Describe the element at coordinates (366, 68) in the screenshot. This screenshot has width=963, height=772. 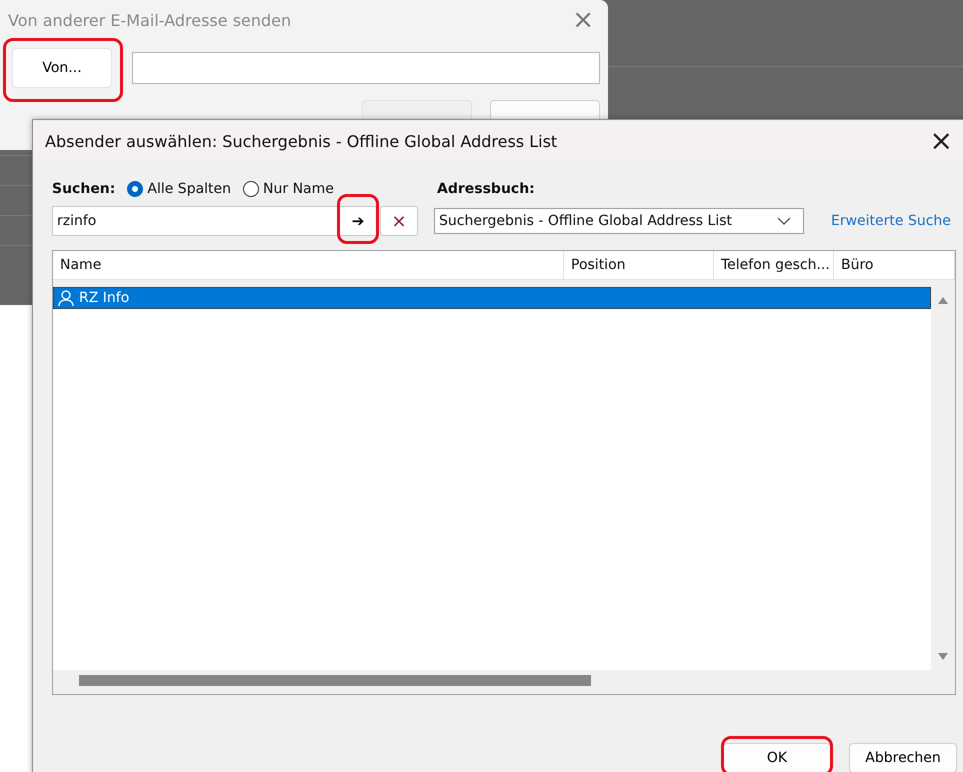
I see `address-field` at that location.